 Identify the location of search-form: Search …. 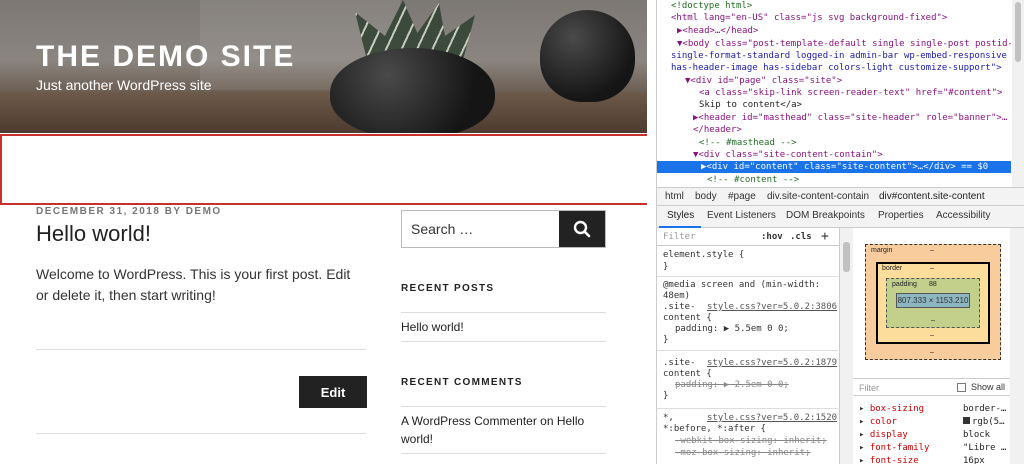
(503, 229).